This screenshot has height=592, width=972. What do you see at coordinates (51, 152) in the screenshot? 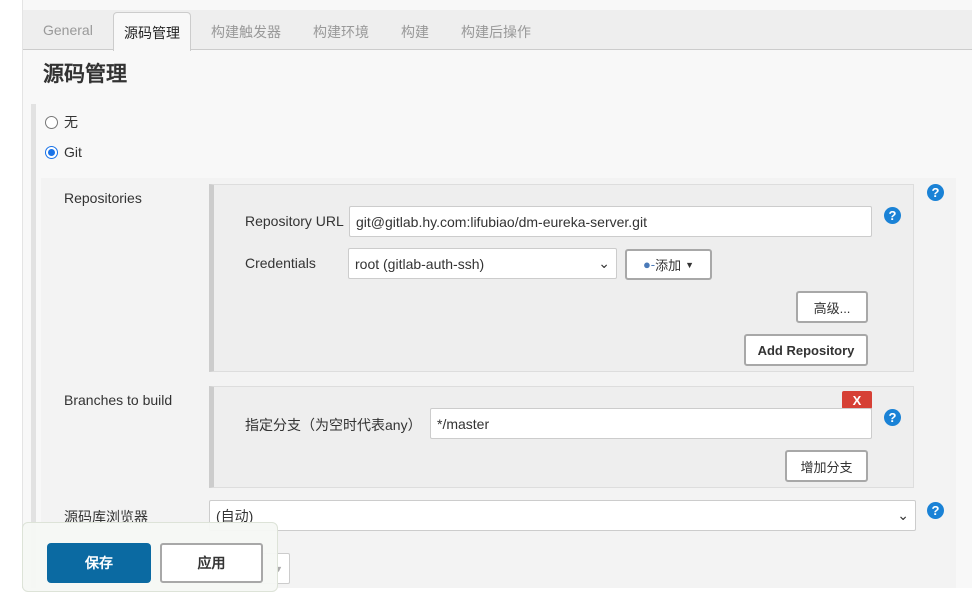
I see `radio-checked-icon` at bounding box center [51, 152].